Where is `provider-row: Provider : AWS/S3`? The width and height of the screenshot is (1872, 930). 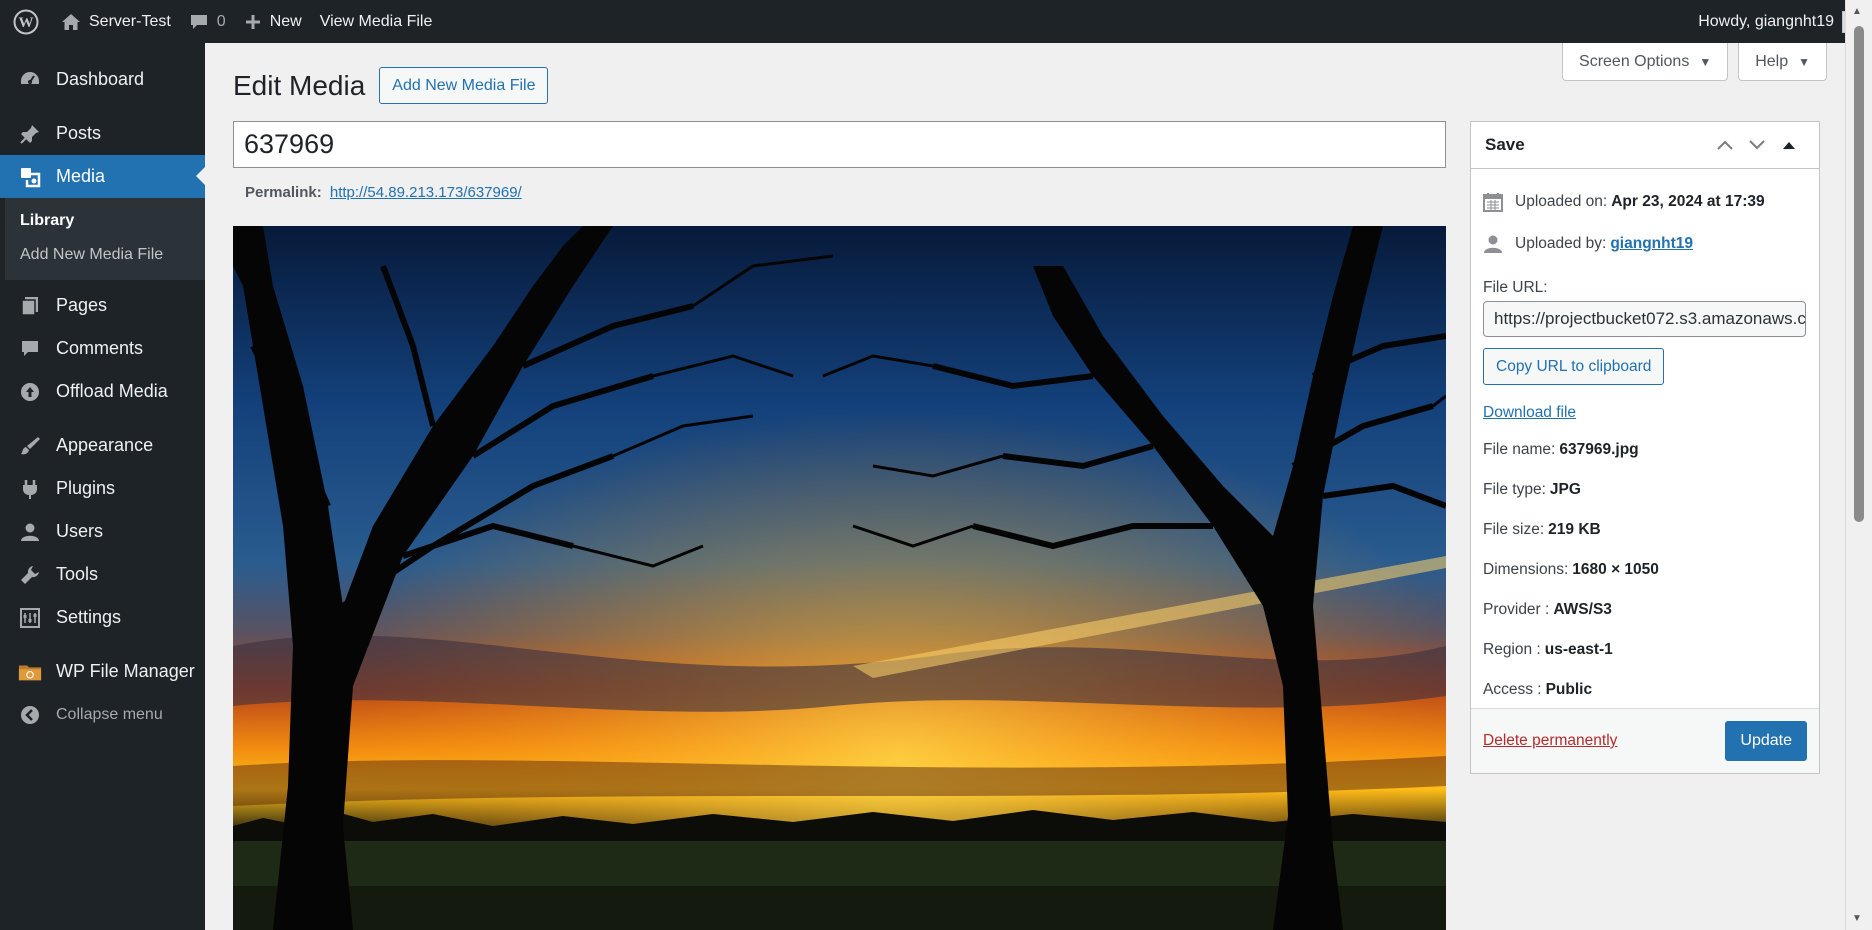
provider-row: Provider : AWS/S3 is located at coordinates (1645, 610).